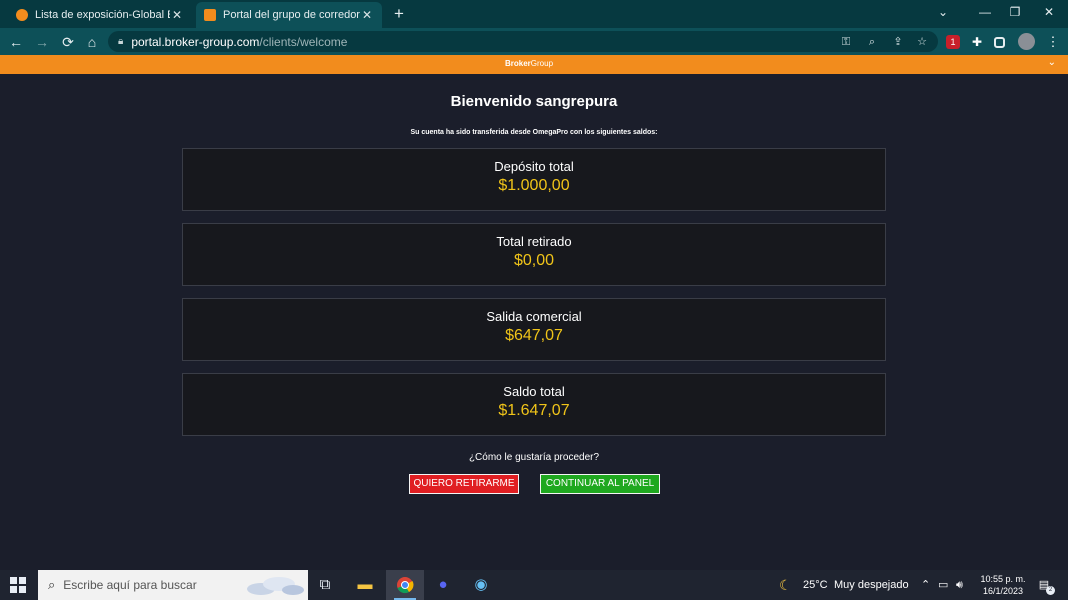 The width and height of the screenshot is (1068, 600). Describe the element at coordinates (1003, 585) in the screenshot. I see `taskbar-clock: 10:55 p. m. 16/1/2023` at that location.